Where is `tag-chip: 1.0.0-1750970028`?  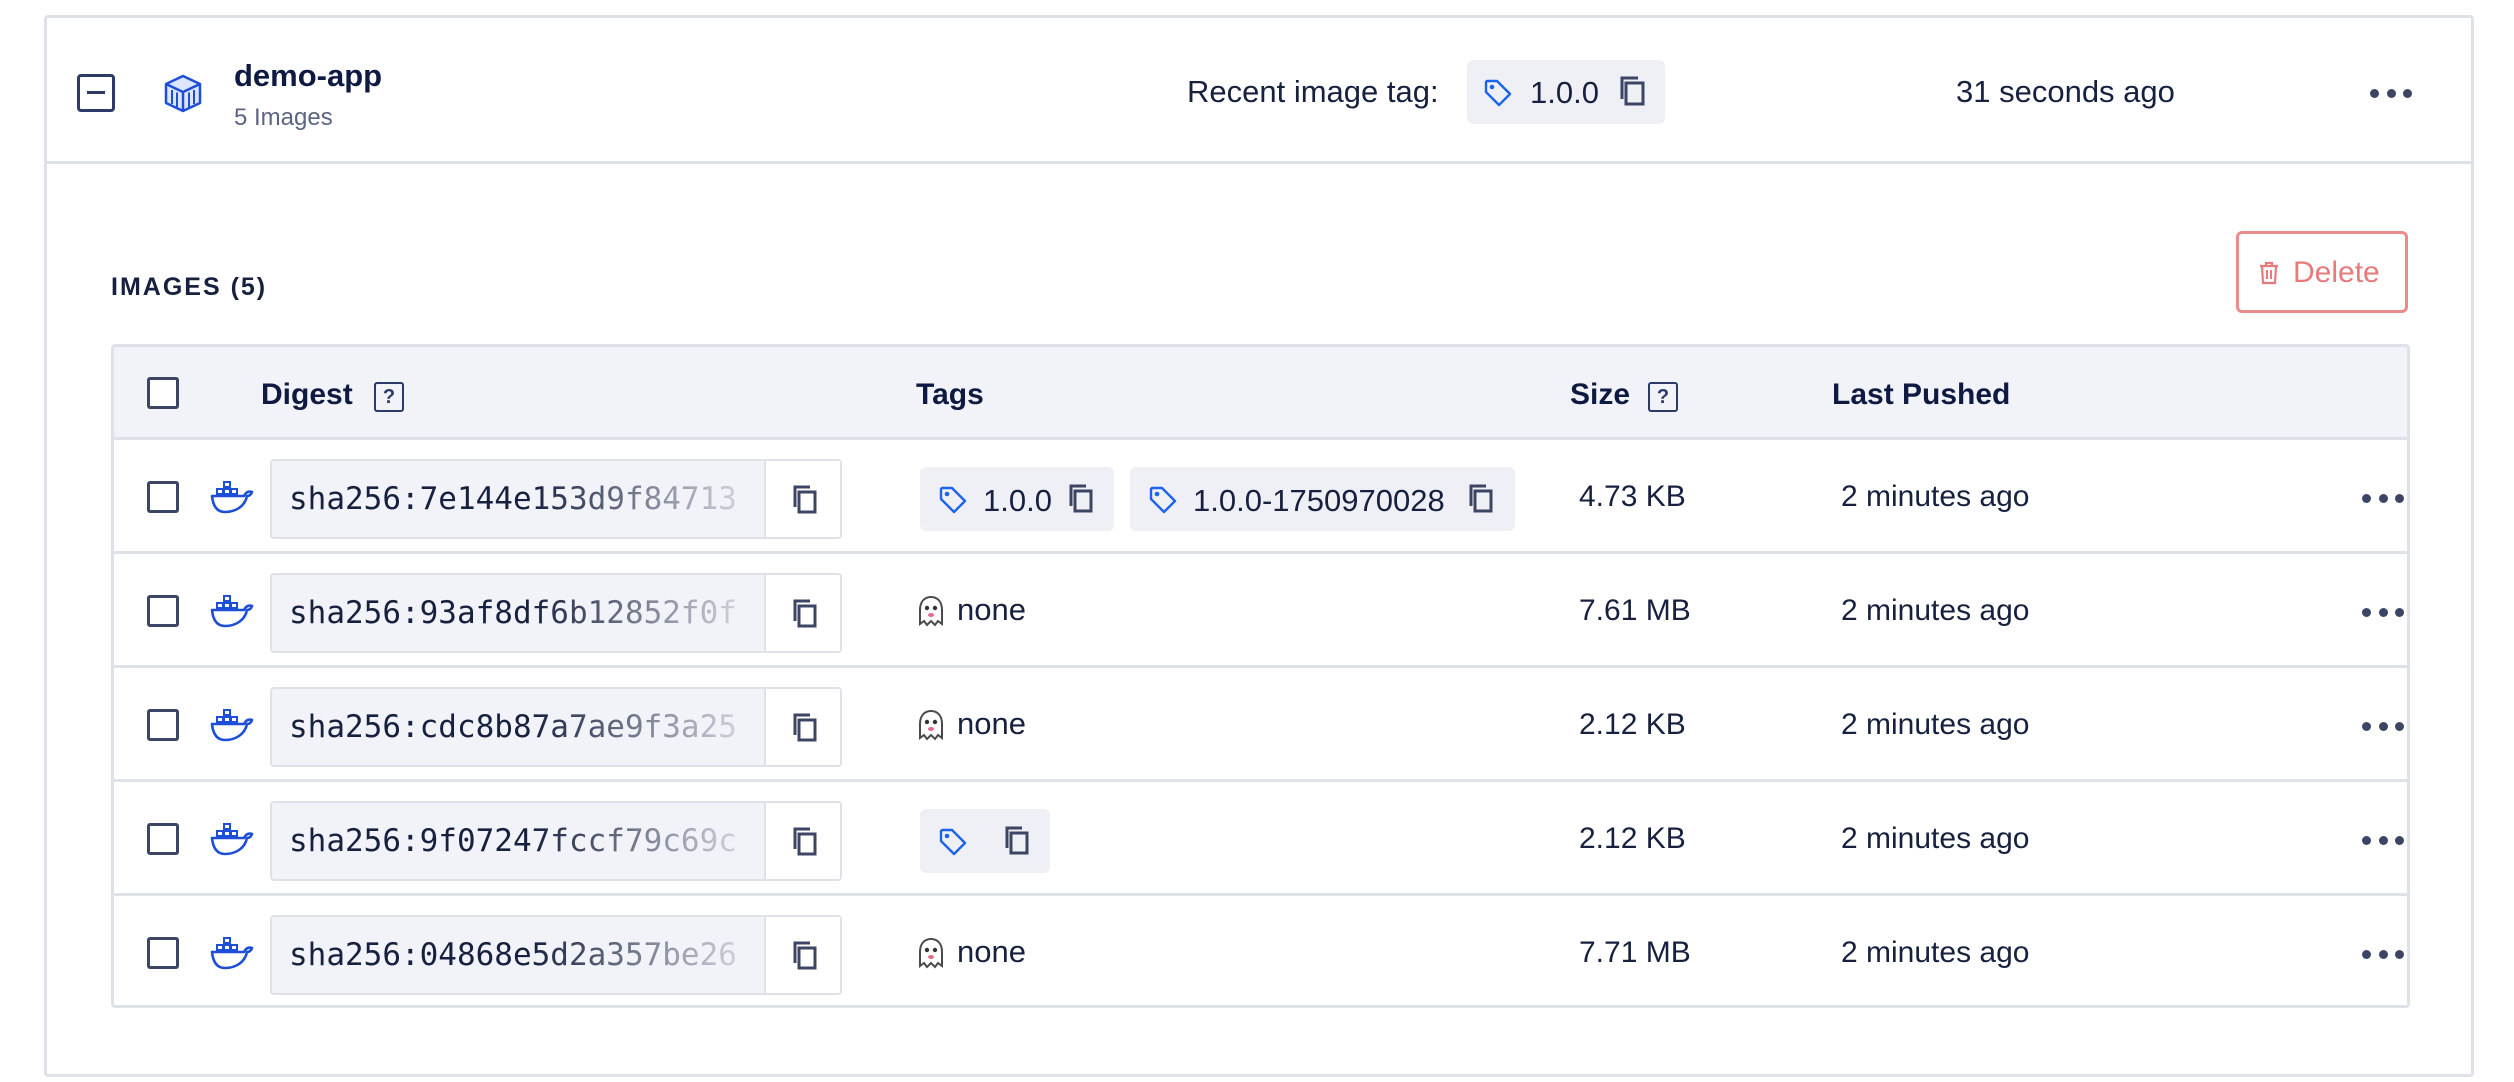
tag-chip: 1.0.0-1750970028 is located at coordinates (1322, 499).